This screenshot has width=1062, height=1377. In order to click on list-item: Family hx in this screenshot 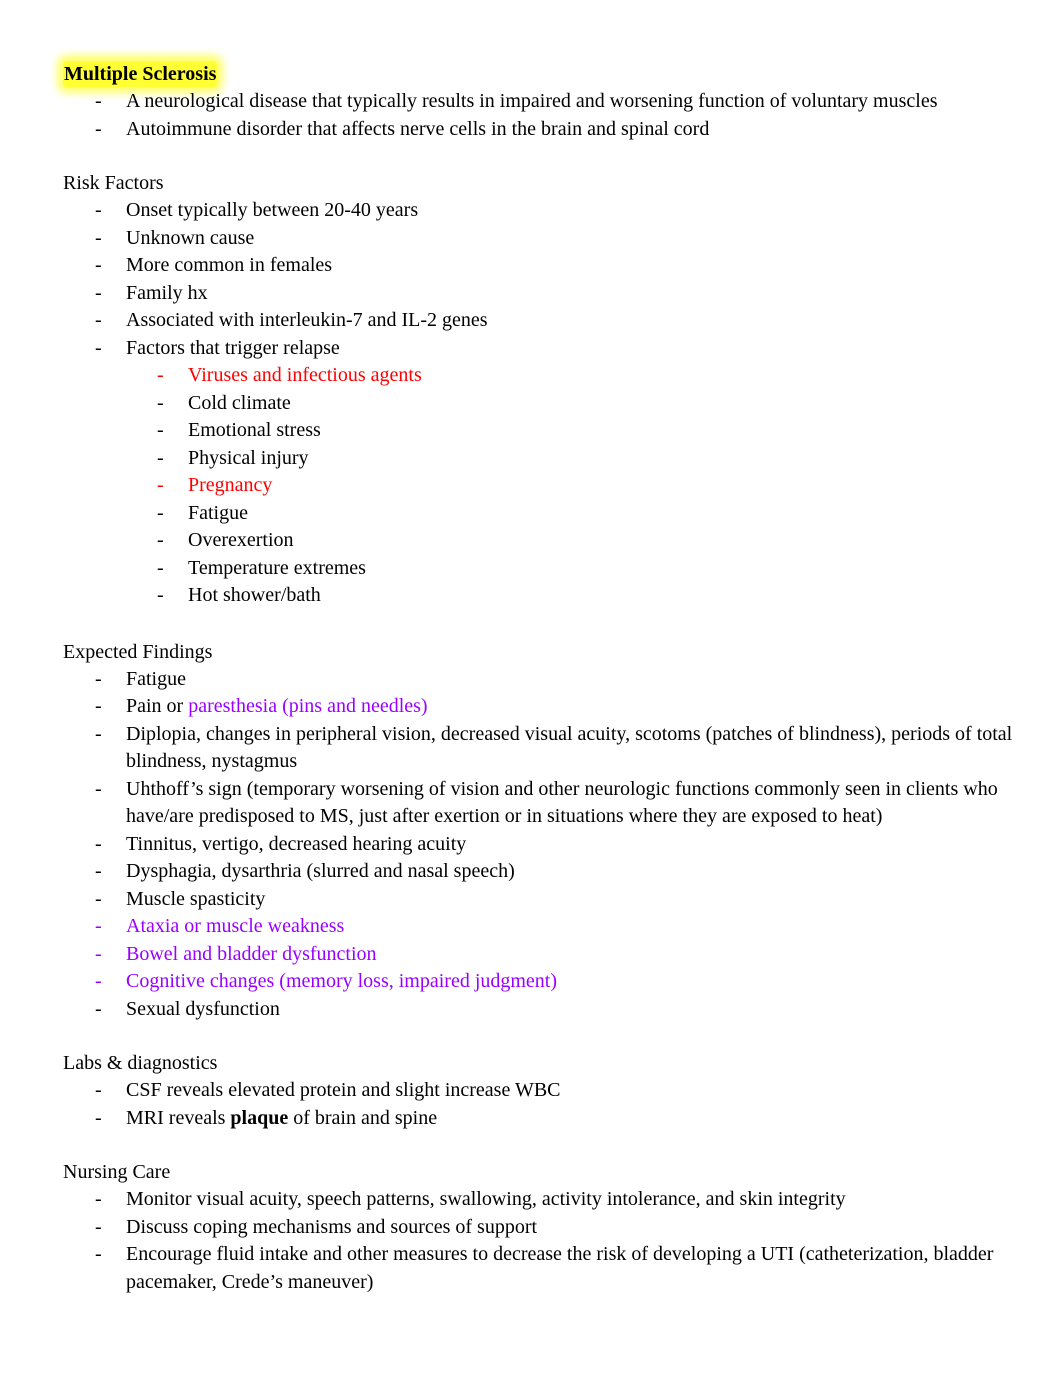, I will do `click(538, 294)`.